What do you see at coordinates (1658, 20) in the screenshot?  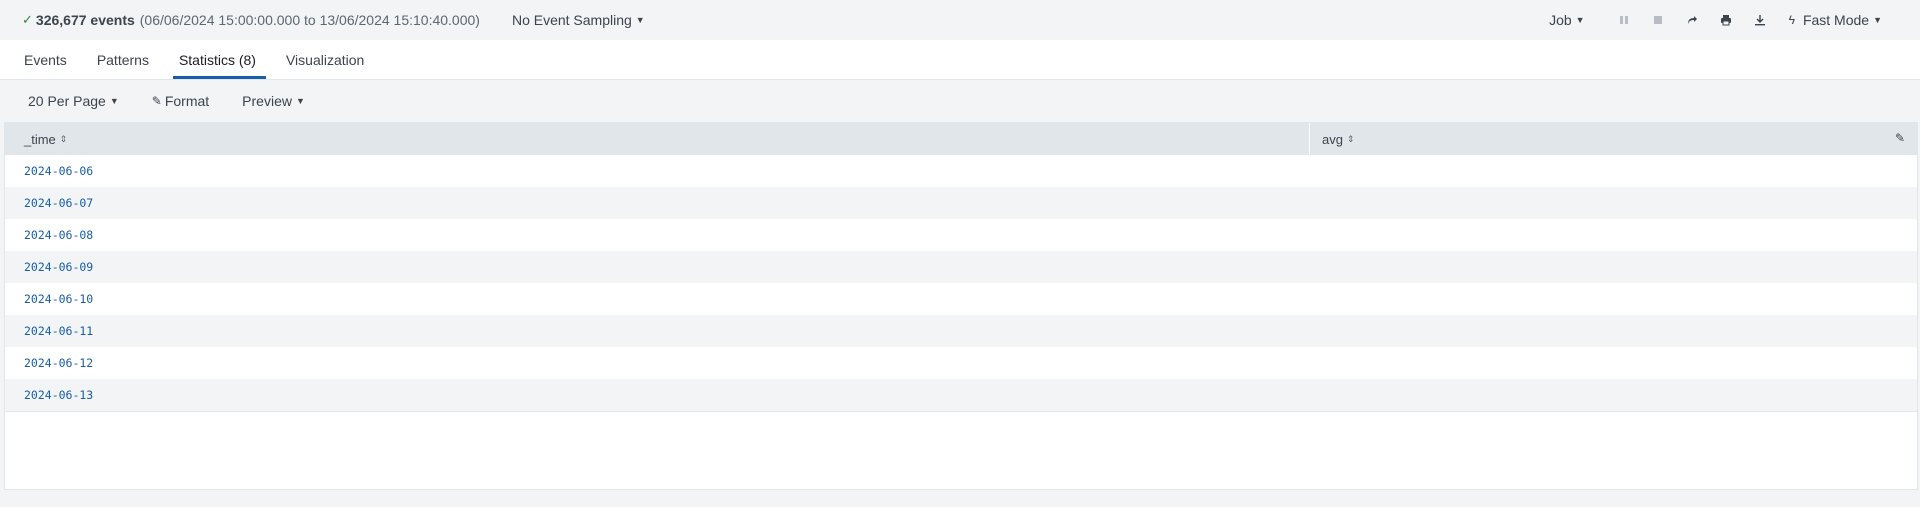 I see `stop-icon` at bounding box center [1658, 20].